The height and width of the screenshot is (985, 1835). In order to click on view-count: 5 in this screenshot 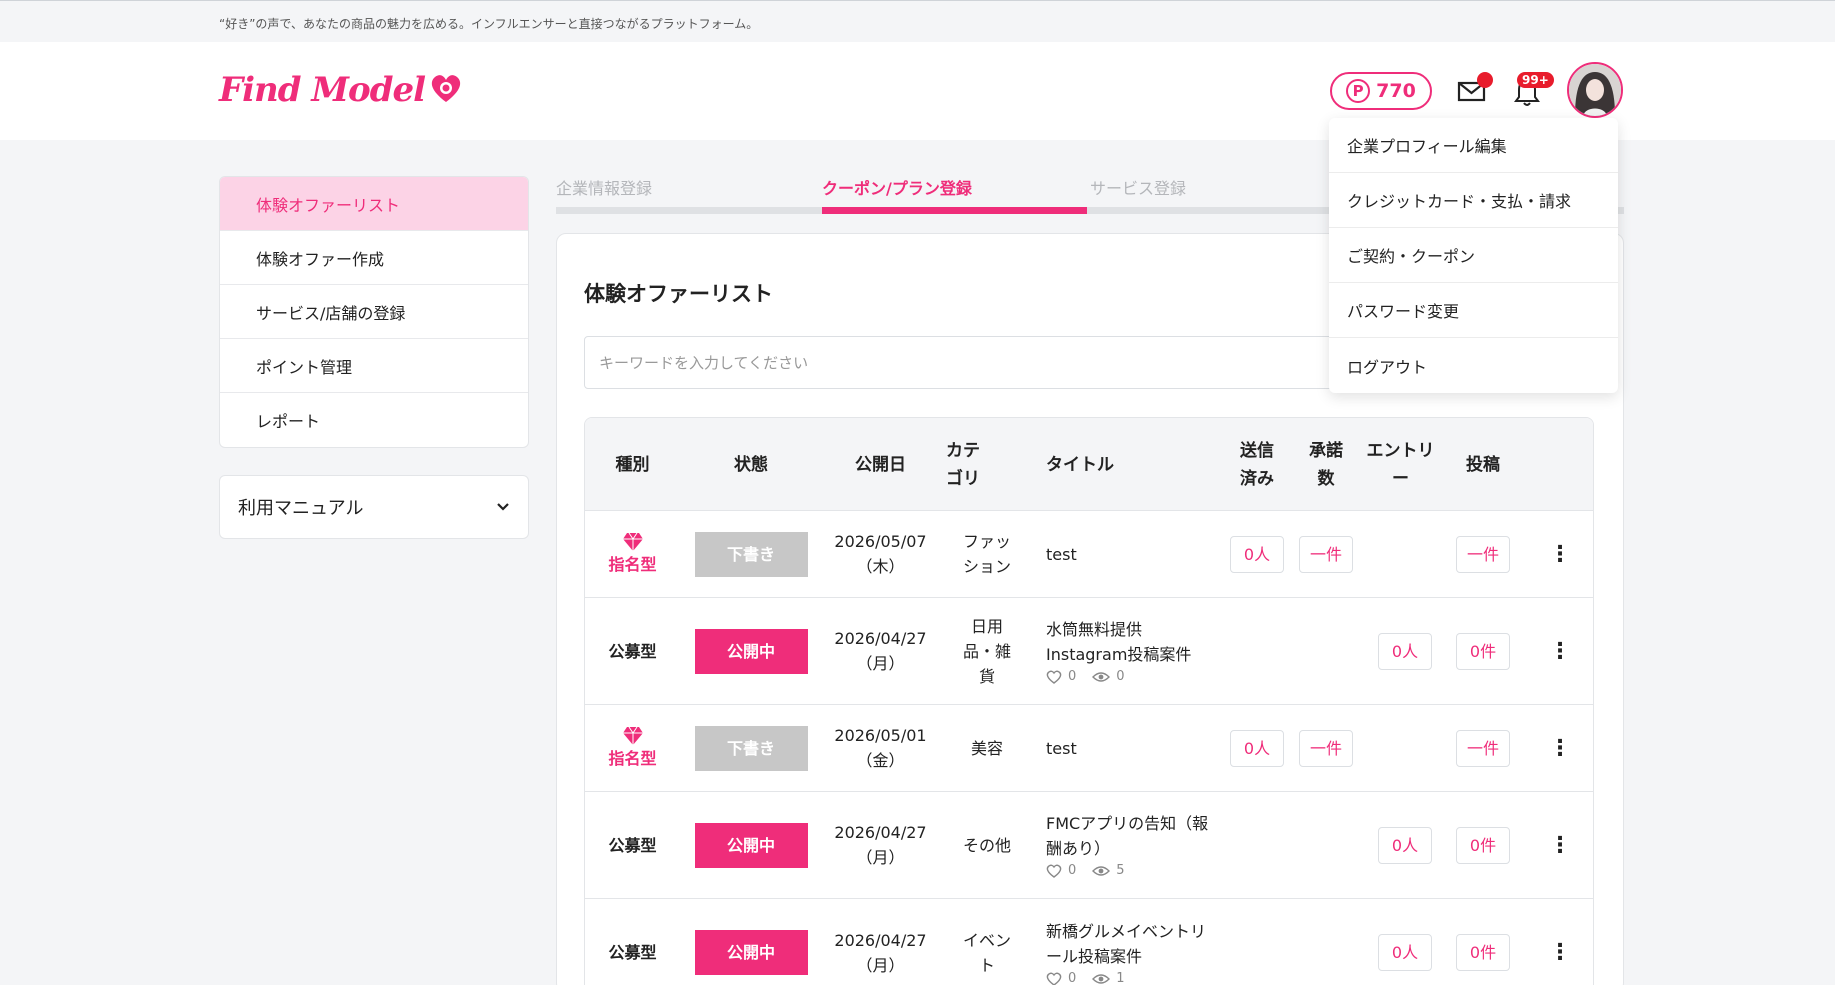, I will do `click(1120, 870)`.